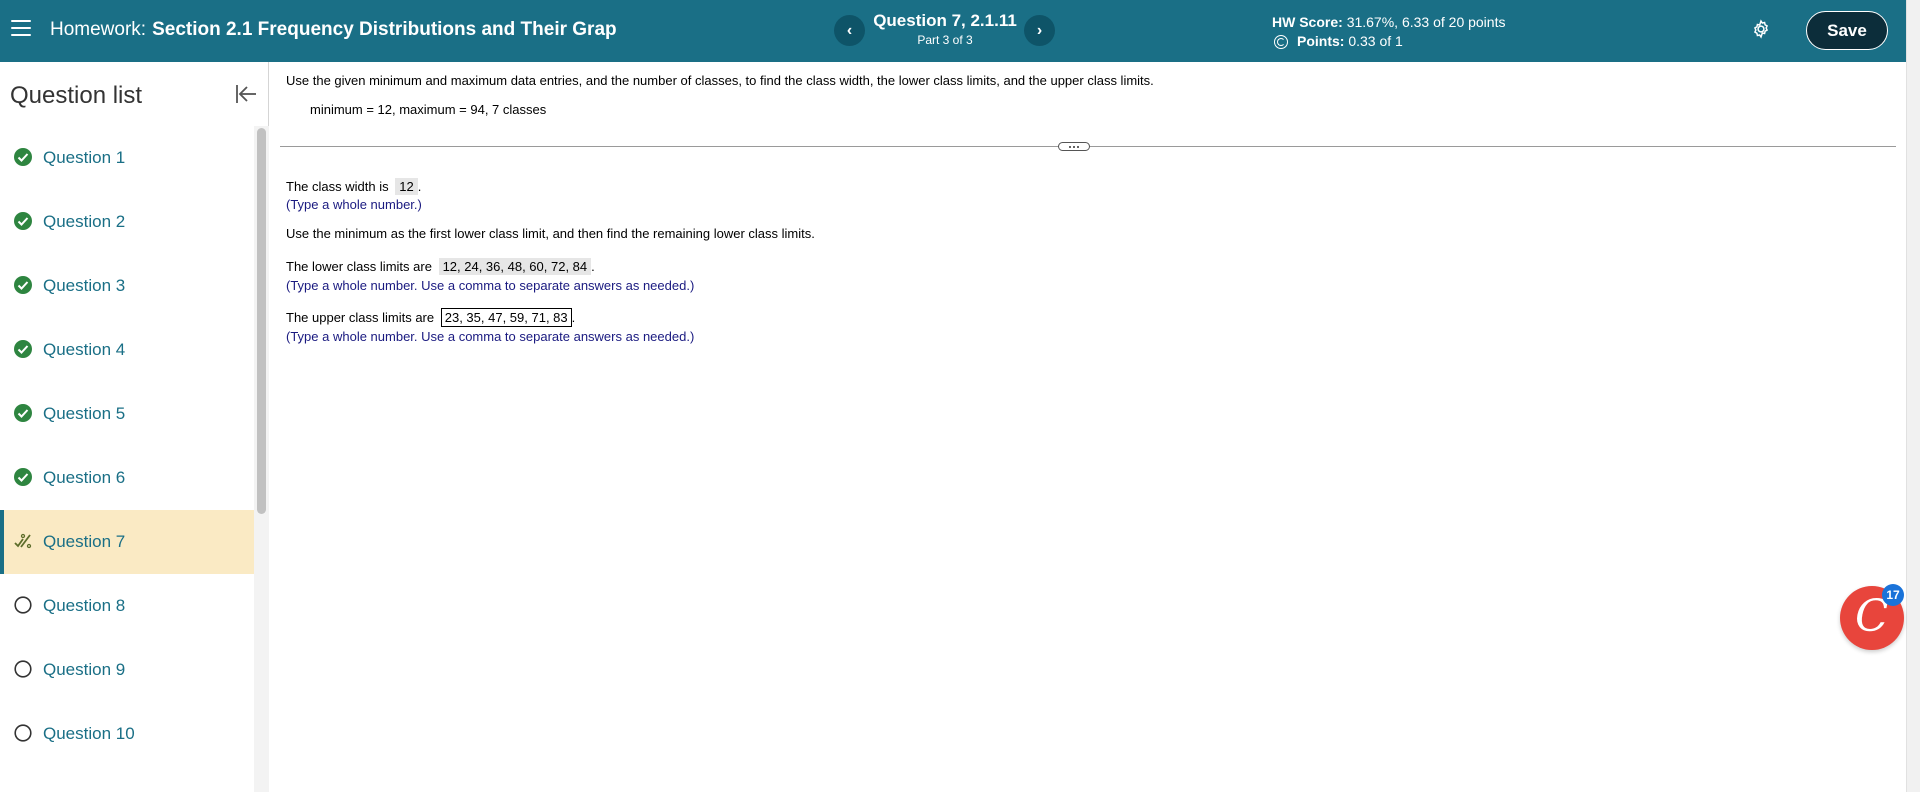 The height and width of the screenshot is (792, 1920). I want to click on points: Points: 0.33 of 1, so click(1388, 41).